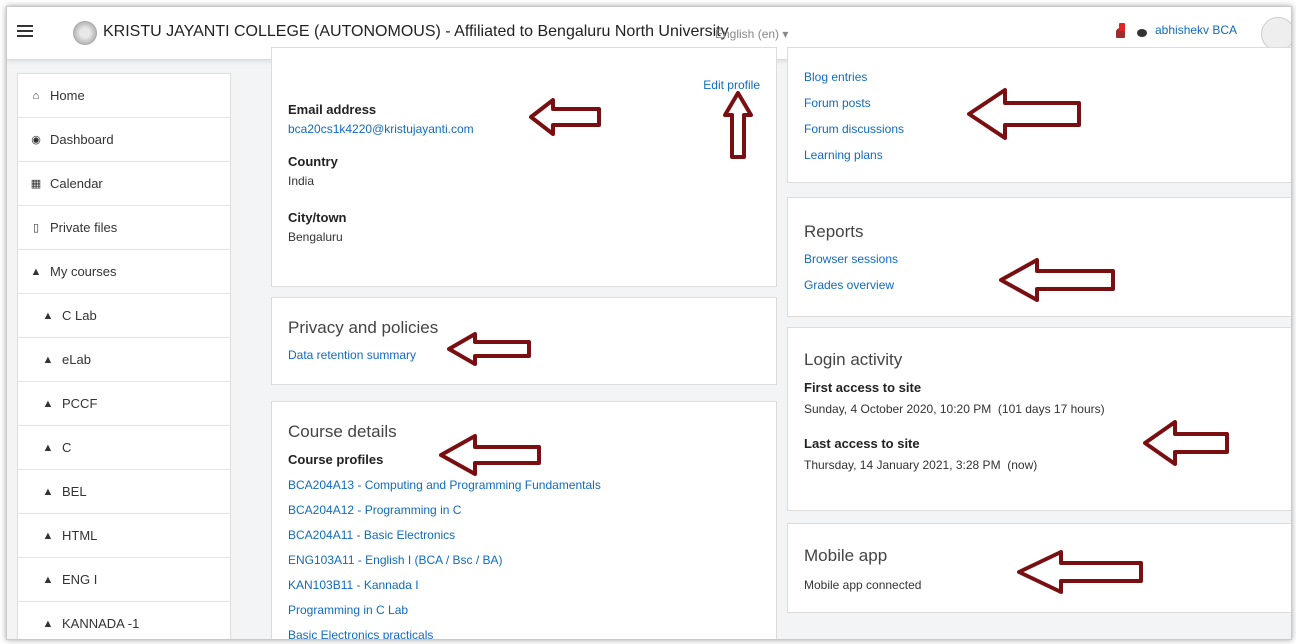 The width and height of the screenshot is (1296, 644). Describe the element at coordinates (124, 184) in the screenshot. I see `sidebar-item-calendar: ▦ Calendar` at that location.